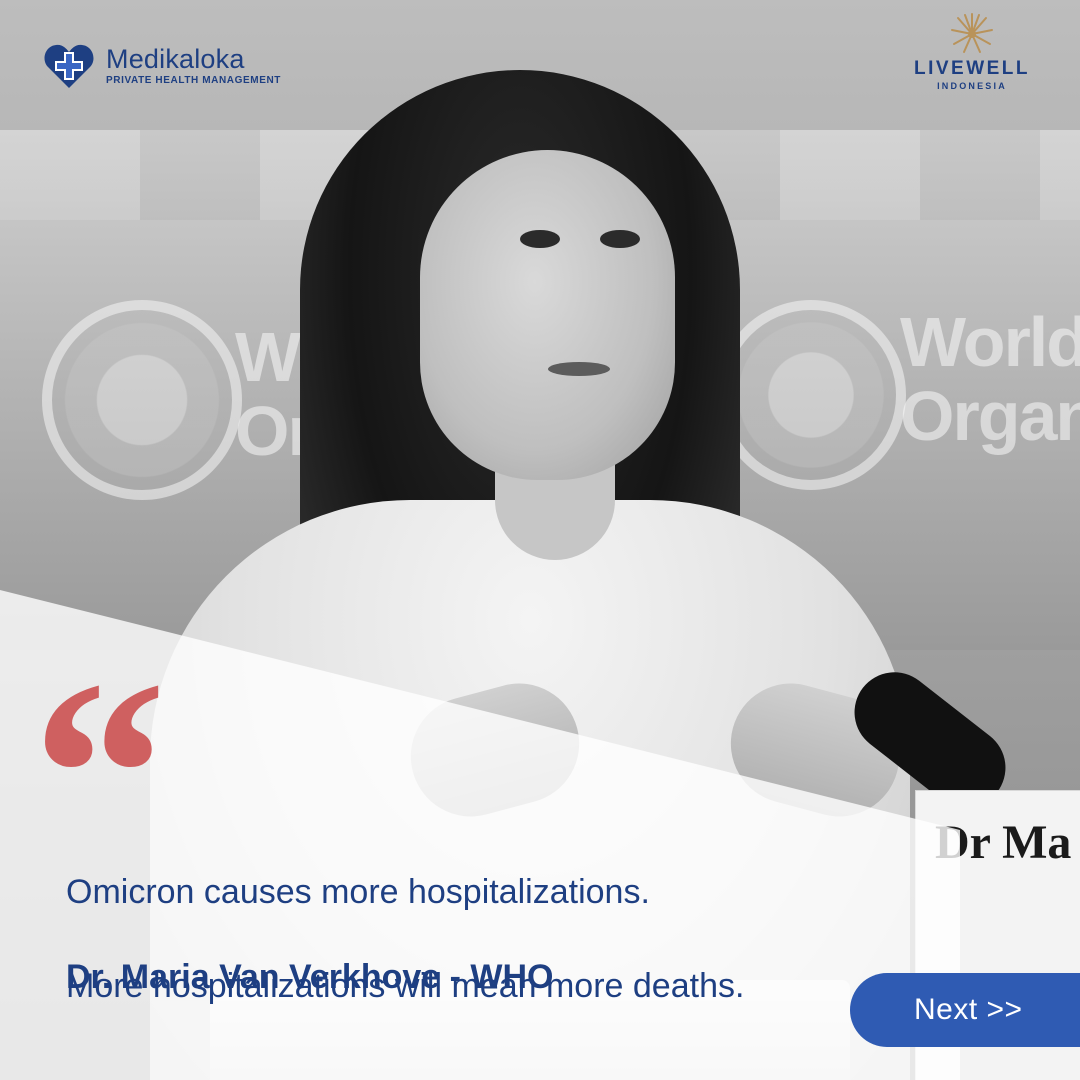 This screenshot has height=1080, width=1080. I want to click on person-eye-right, so click(620, 239).